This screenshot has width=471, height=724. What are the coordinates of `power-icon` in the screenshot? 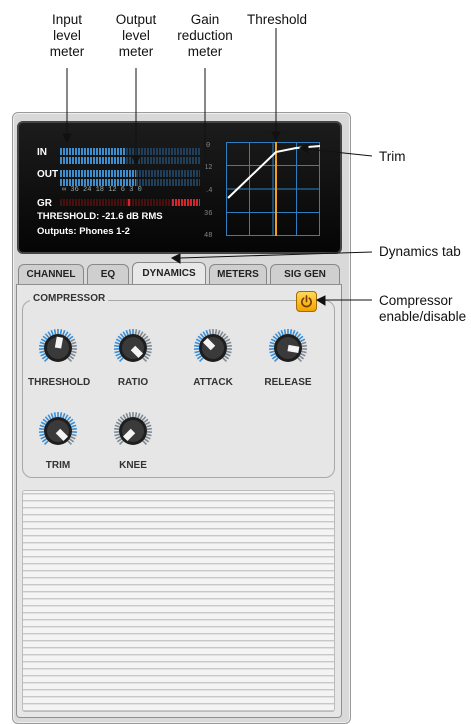 It's located at (306, 301).